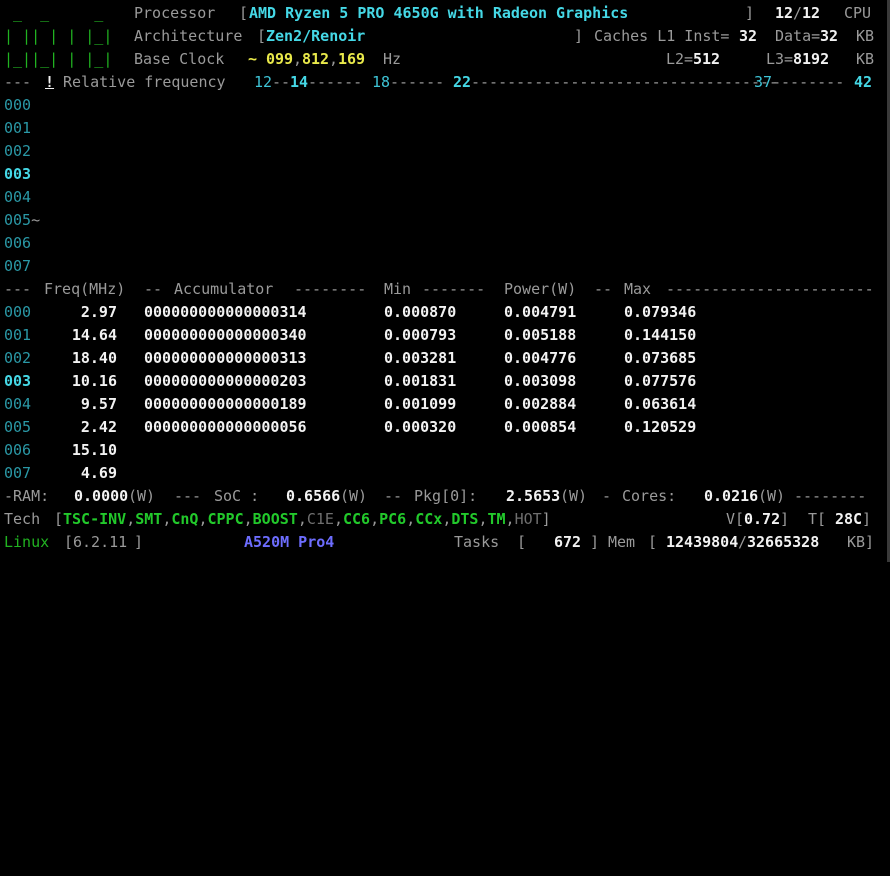  What do you see at coordinates (649, 496) in the screenshot?
I see `cores-label: Cores:` at bounding box center [649, 496].